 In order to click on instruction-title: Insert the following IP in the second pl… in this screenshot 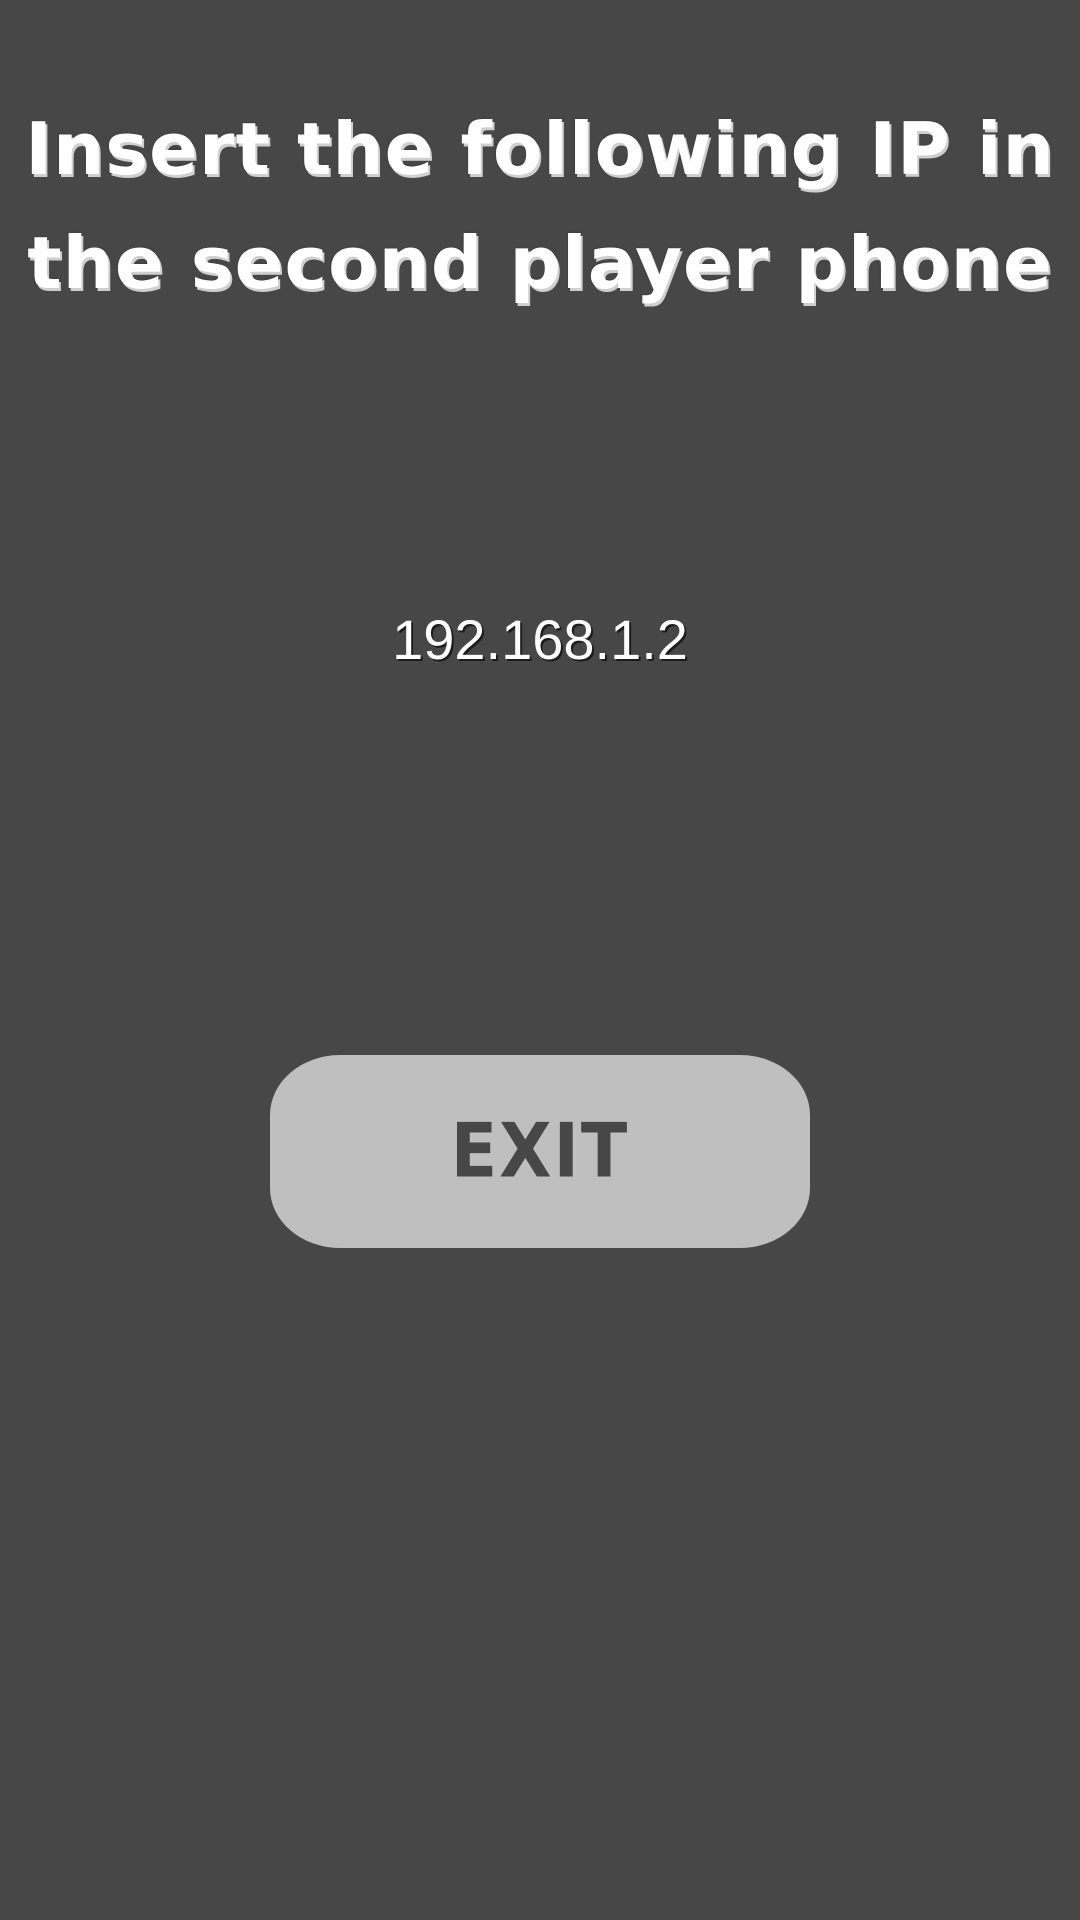, I will do `click(540, 206)`.